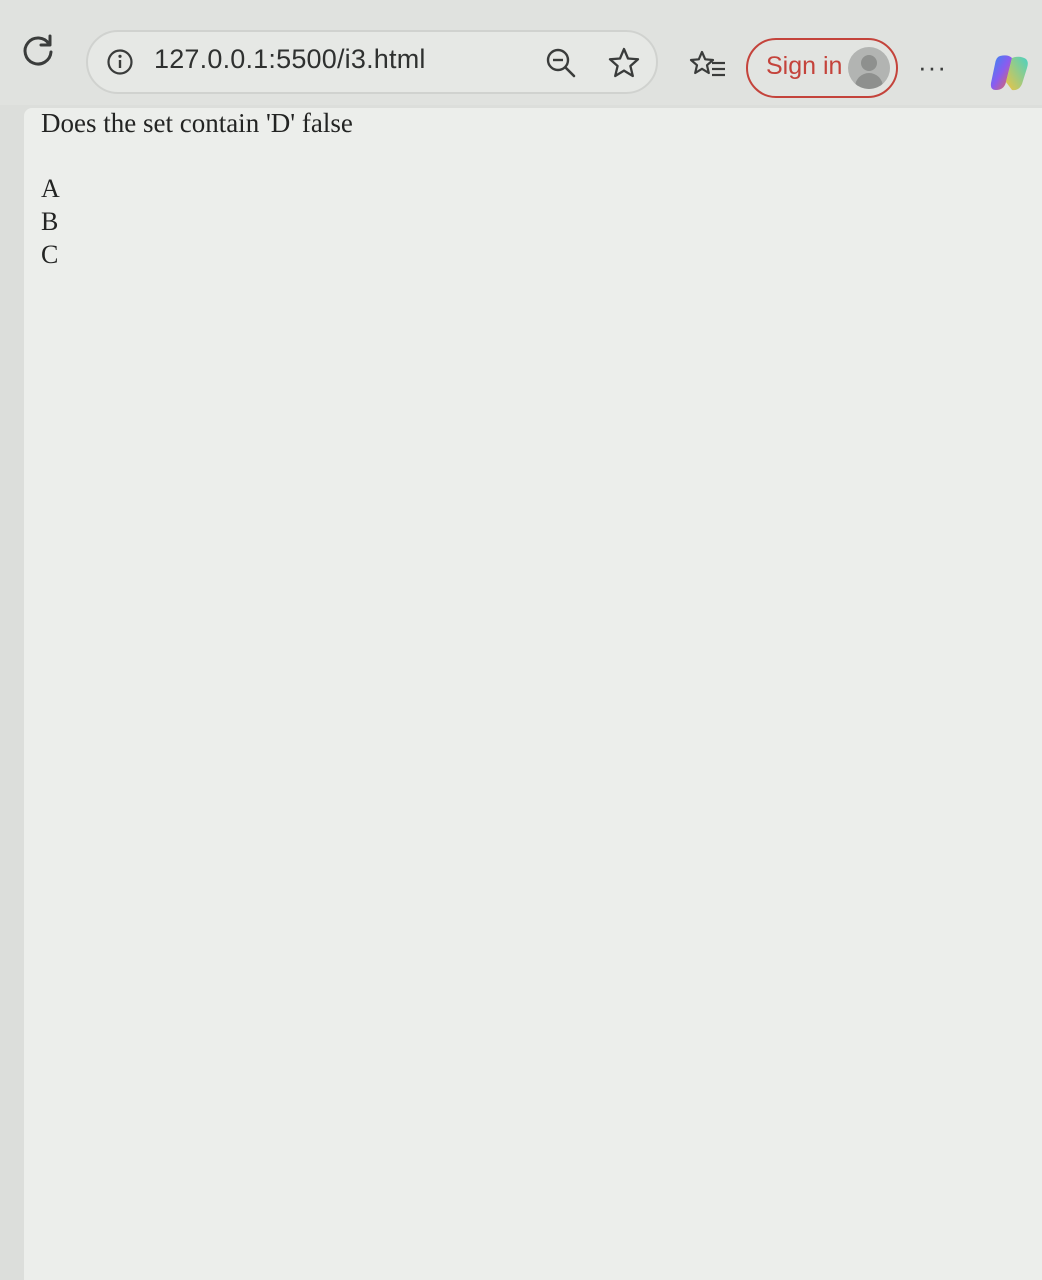 This screenshot has height=1280, width=1042. What do you see at coordinates (869, 68) in the screenshot?
I see `avatar` at bounding box center [869, 68].